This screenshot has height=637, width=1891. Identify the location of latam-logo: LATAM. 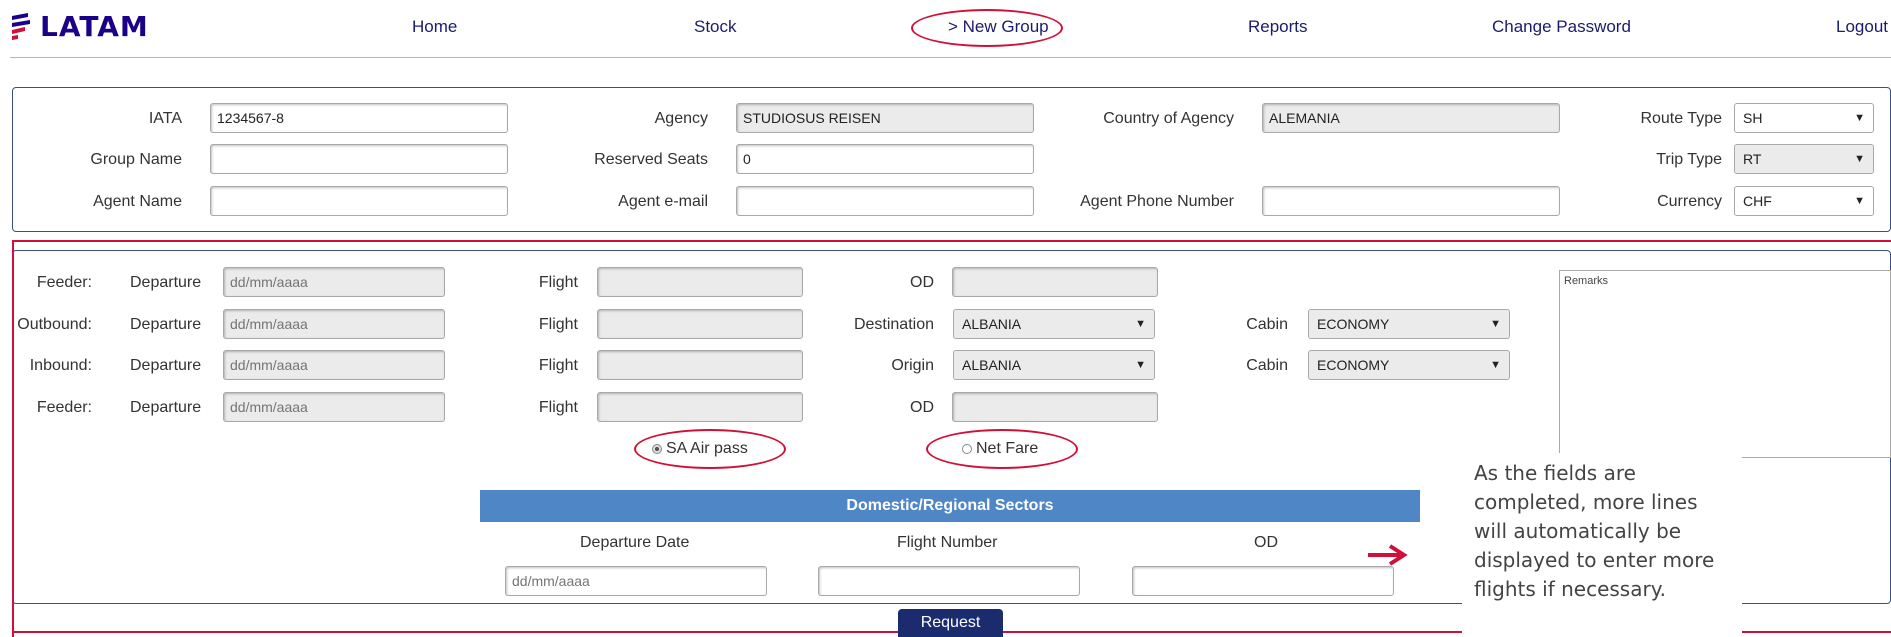
(79, 26).